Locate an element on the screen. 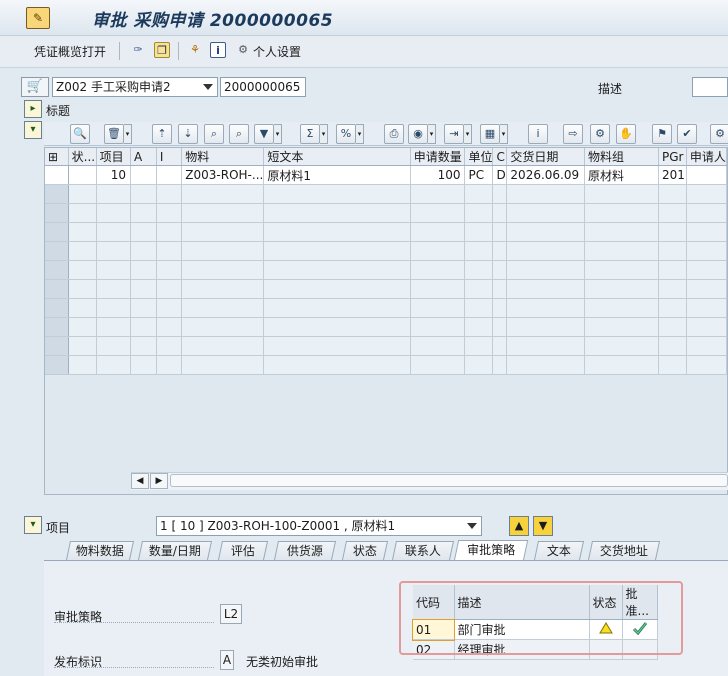 The height and width of the screenshot is (676, 728). tab-4: 状态 is located at coordinates (365, 550).